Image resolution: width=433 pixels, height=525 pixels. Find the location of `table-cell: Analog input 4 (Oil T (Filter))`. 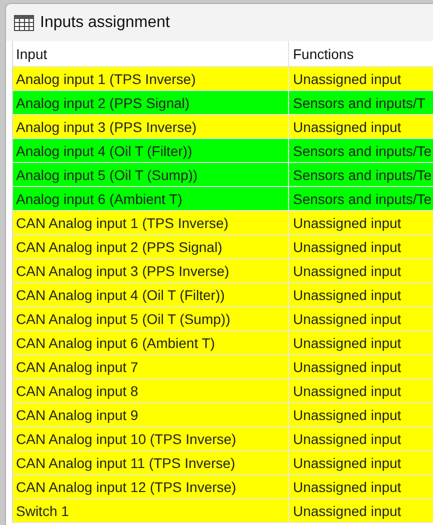

table-cell: Analog input 4 (Oil T (Filter)) is located at coordinates (151, 150).